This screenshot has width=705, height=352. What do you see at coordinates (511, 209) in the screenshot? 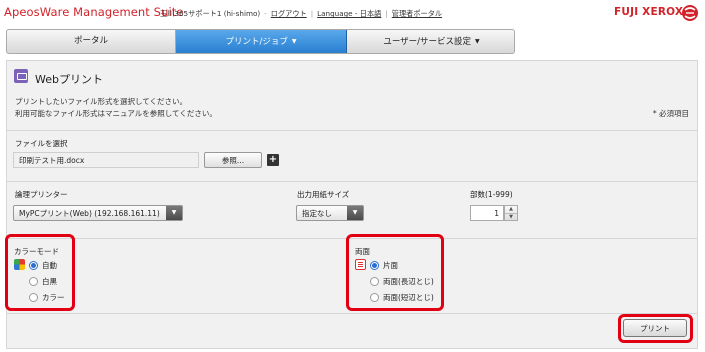
I see `spin-up-icon: ▲` at bounding box center [511, 209].